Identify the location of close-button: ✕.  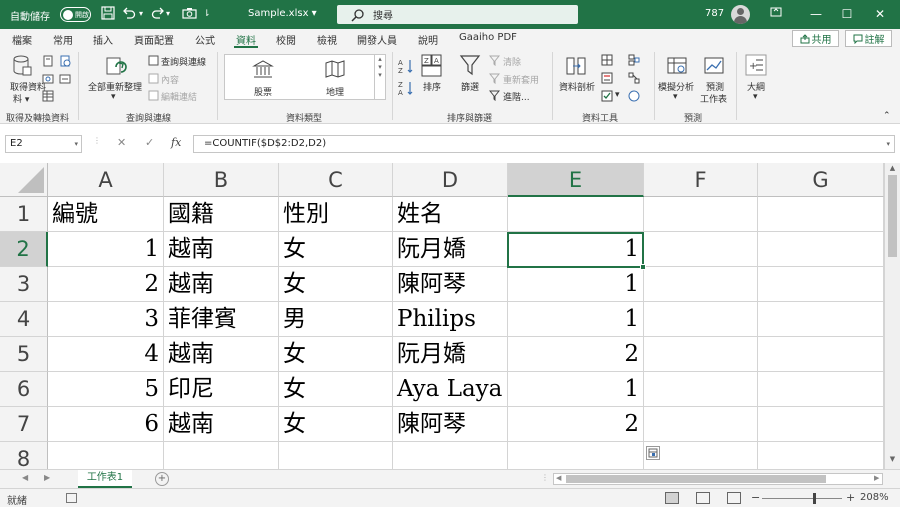
(880, 14).